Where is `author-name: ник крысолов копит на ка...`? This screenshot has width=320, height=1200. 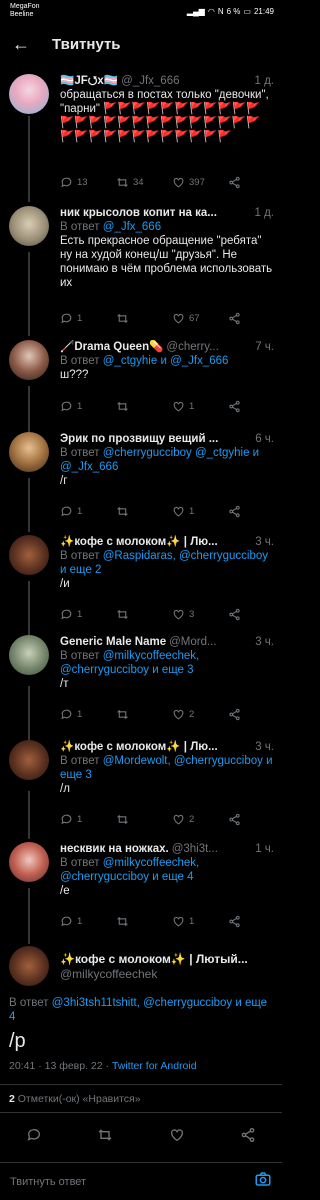
author-name: ник крысолов копит на ка... is located at coordinates (138, 213).